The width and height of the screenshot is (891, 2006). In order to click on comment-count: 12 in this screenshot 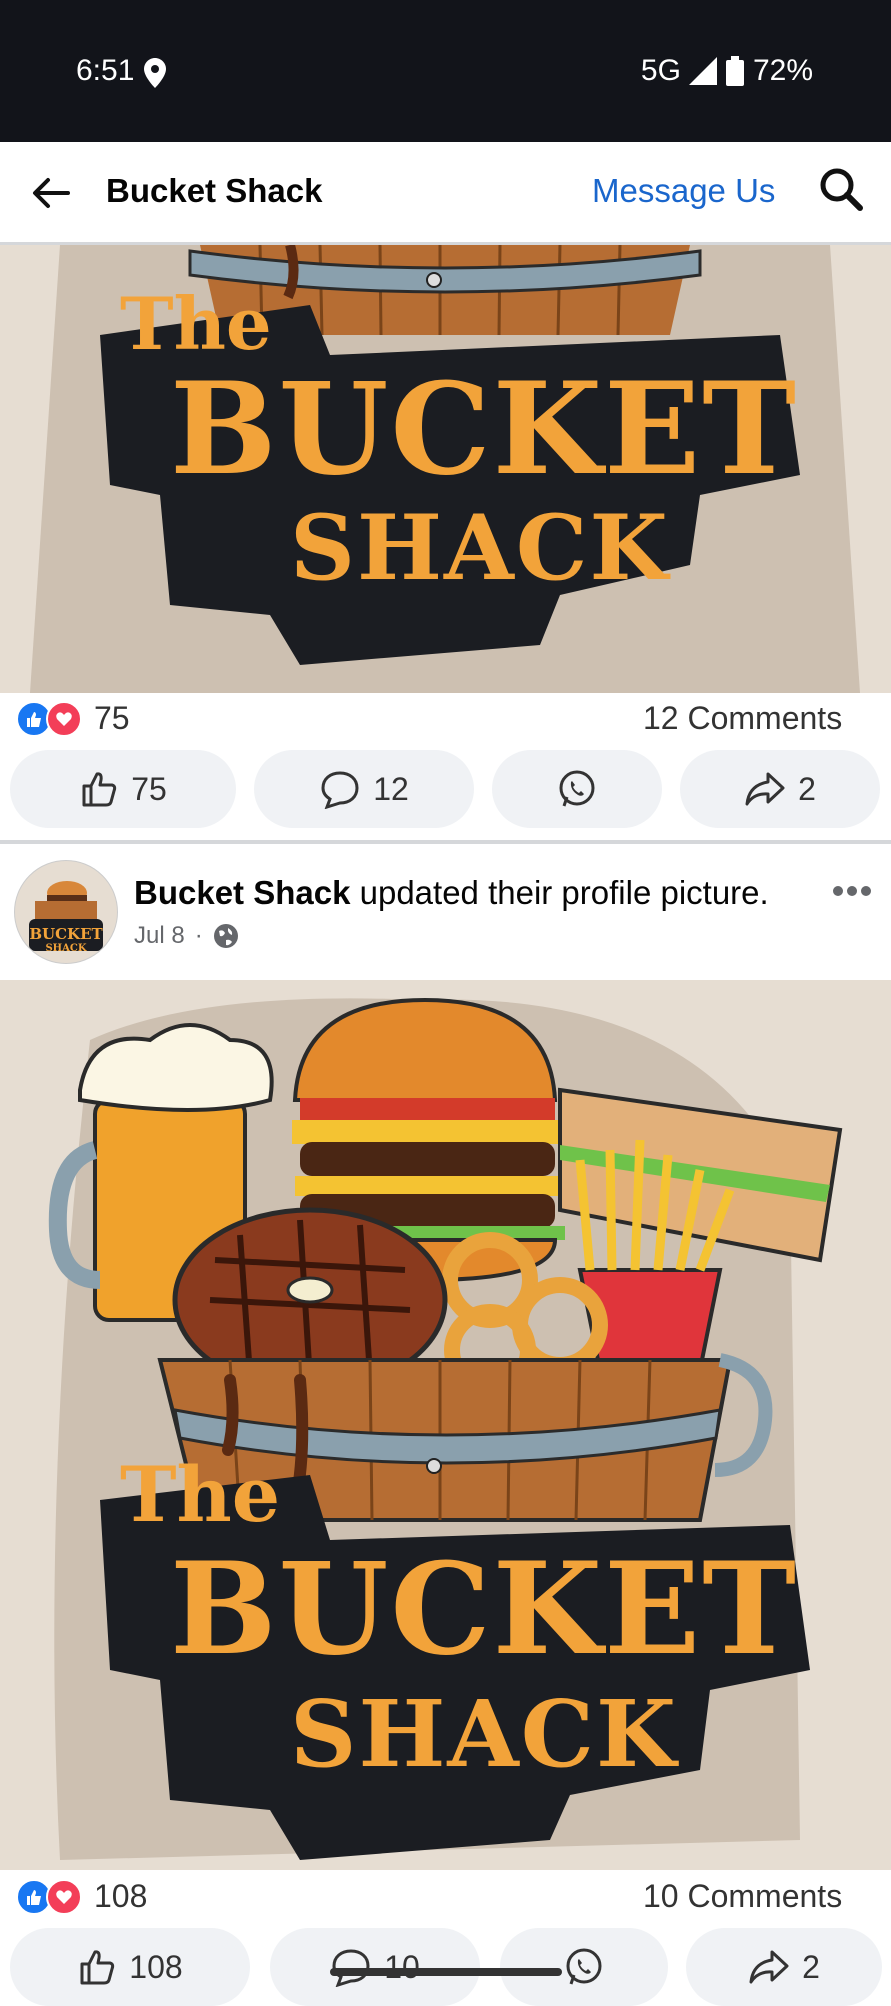, I will do `click(391, 788)`.